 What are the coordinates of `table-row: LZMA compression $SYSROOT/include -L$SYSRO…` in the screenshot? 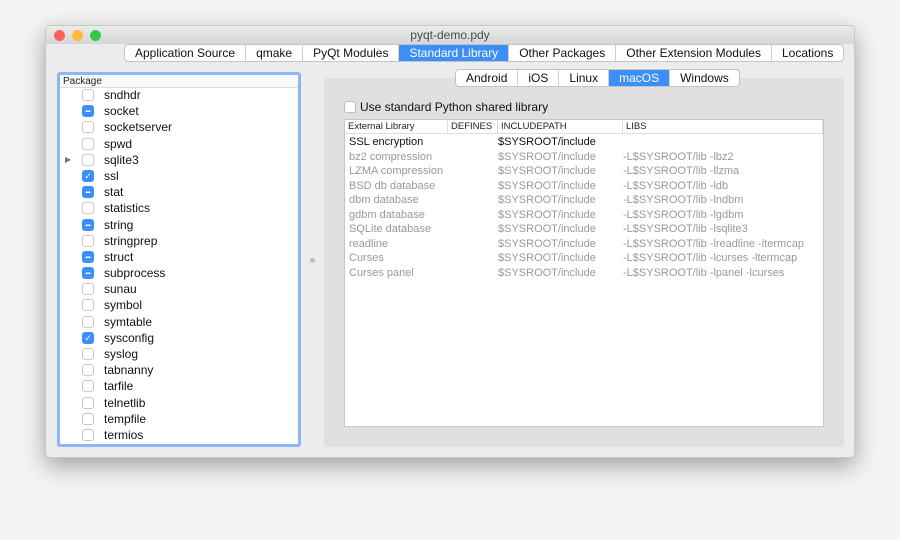 It's located at (584, 171).